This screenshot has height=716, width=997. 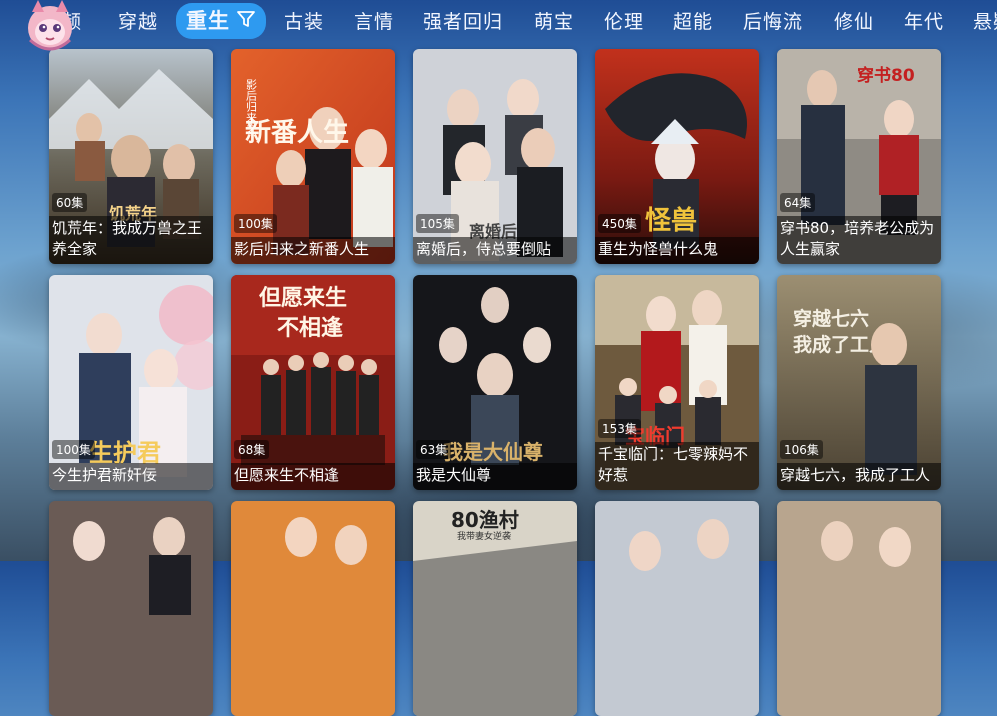 I want to click on tab-2-active: 重生, so click(x=221, y=21).